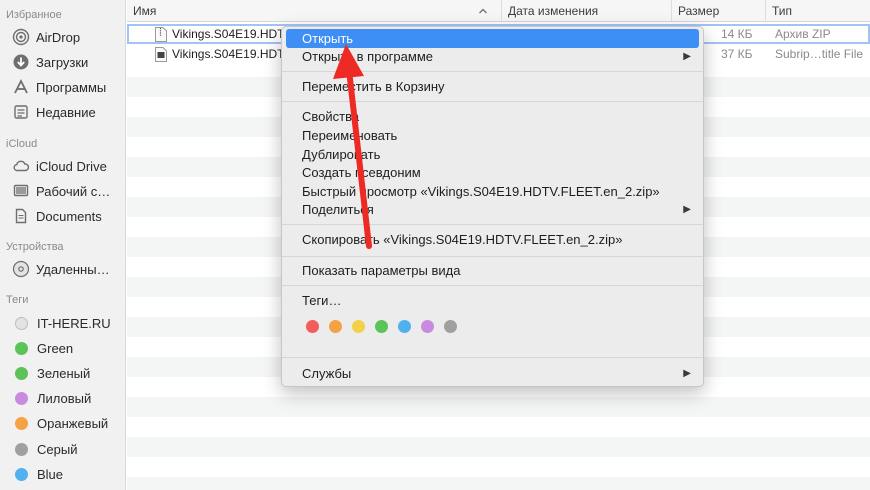 This screenshot has width=870, height=490. Describe the element at coordinates (328, 38) in the screenshot. I see `menu-item-label: Открыть` at that location.